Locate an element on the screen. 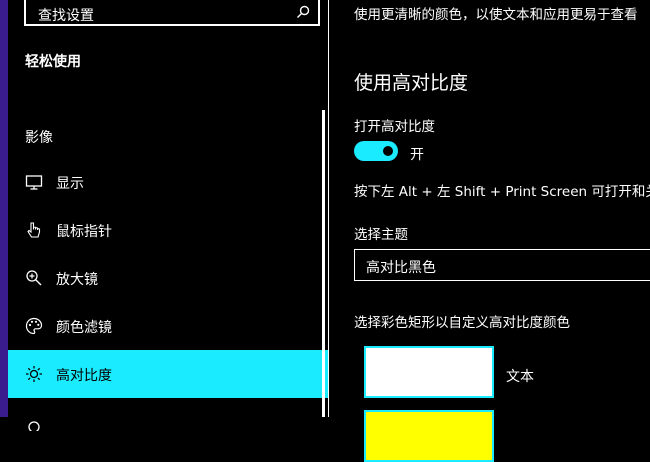 The image size is (650, 462). window-left-edge is located at coordinates (4, 208).